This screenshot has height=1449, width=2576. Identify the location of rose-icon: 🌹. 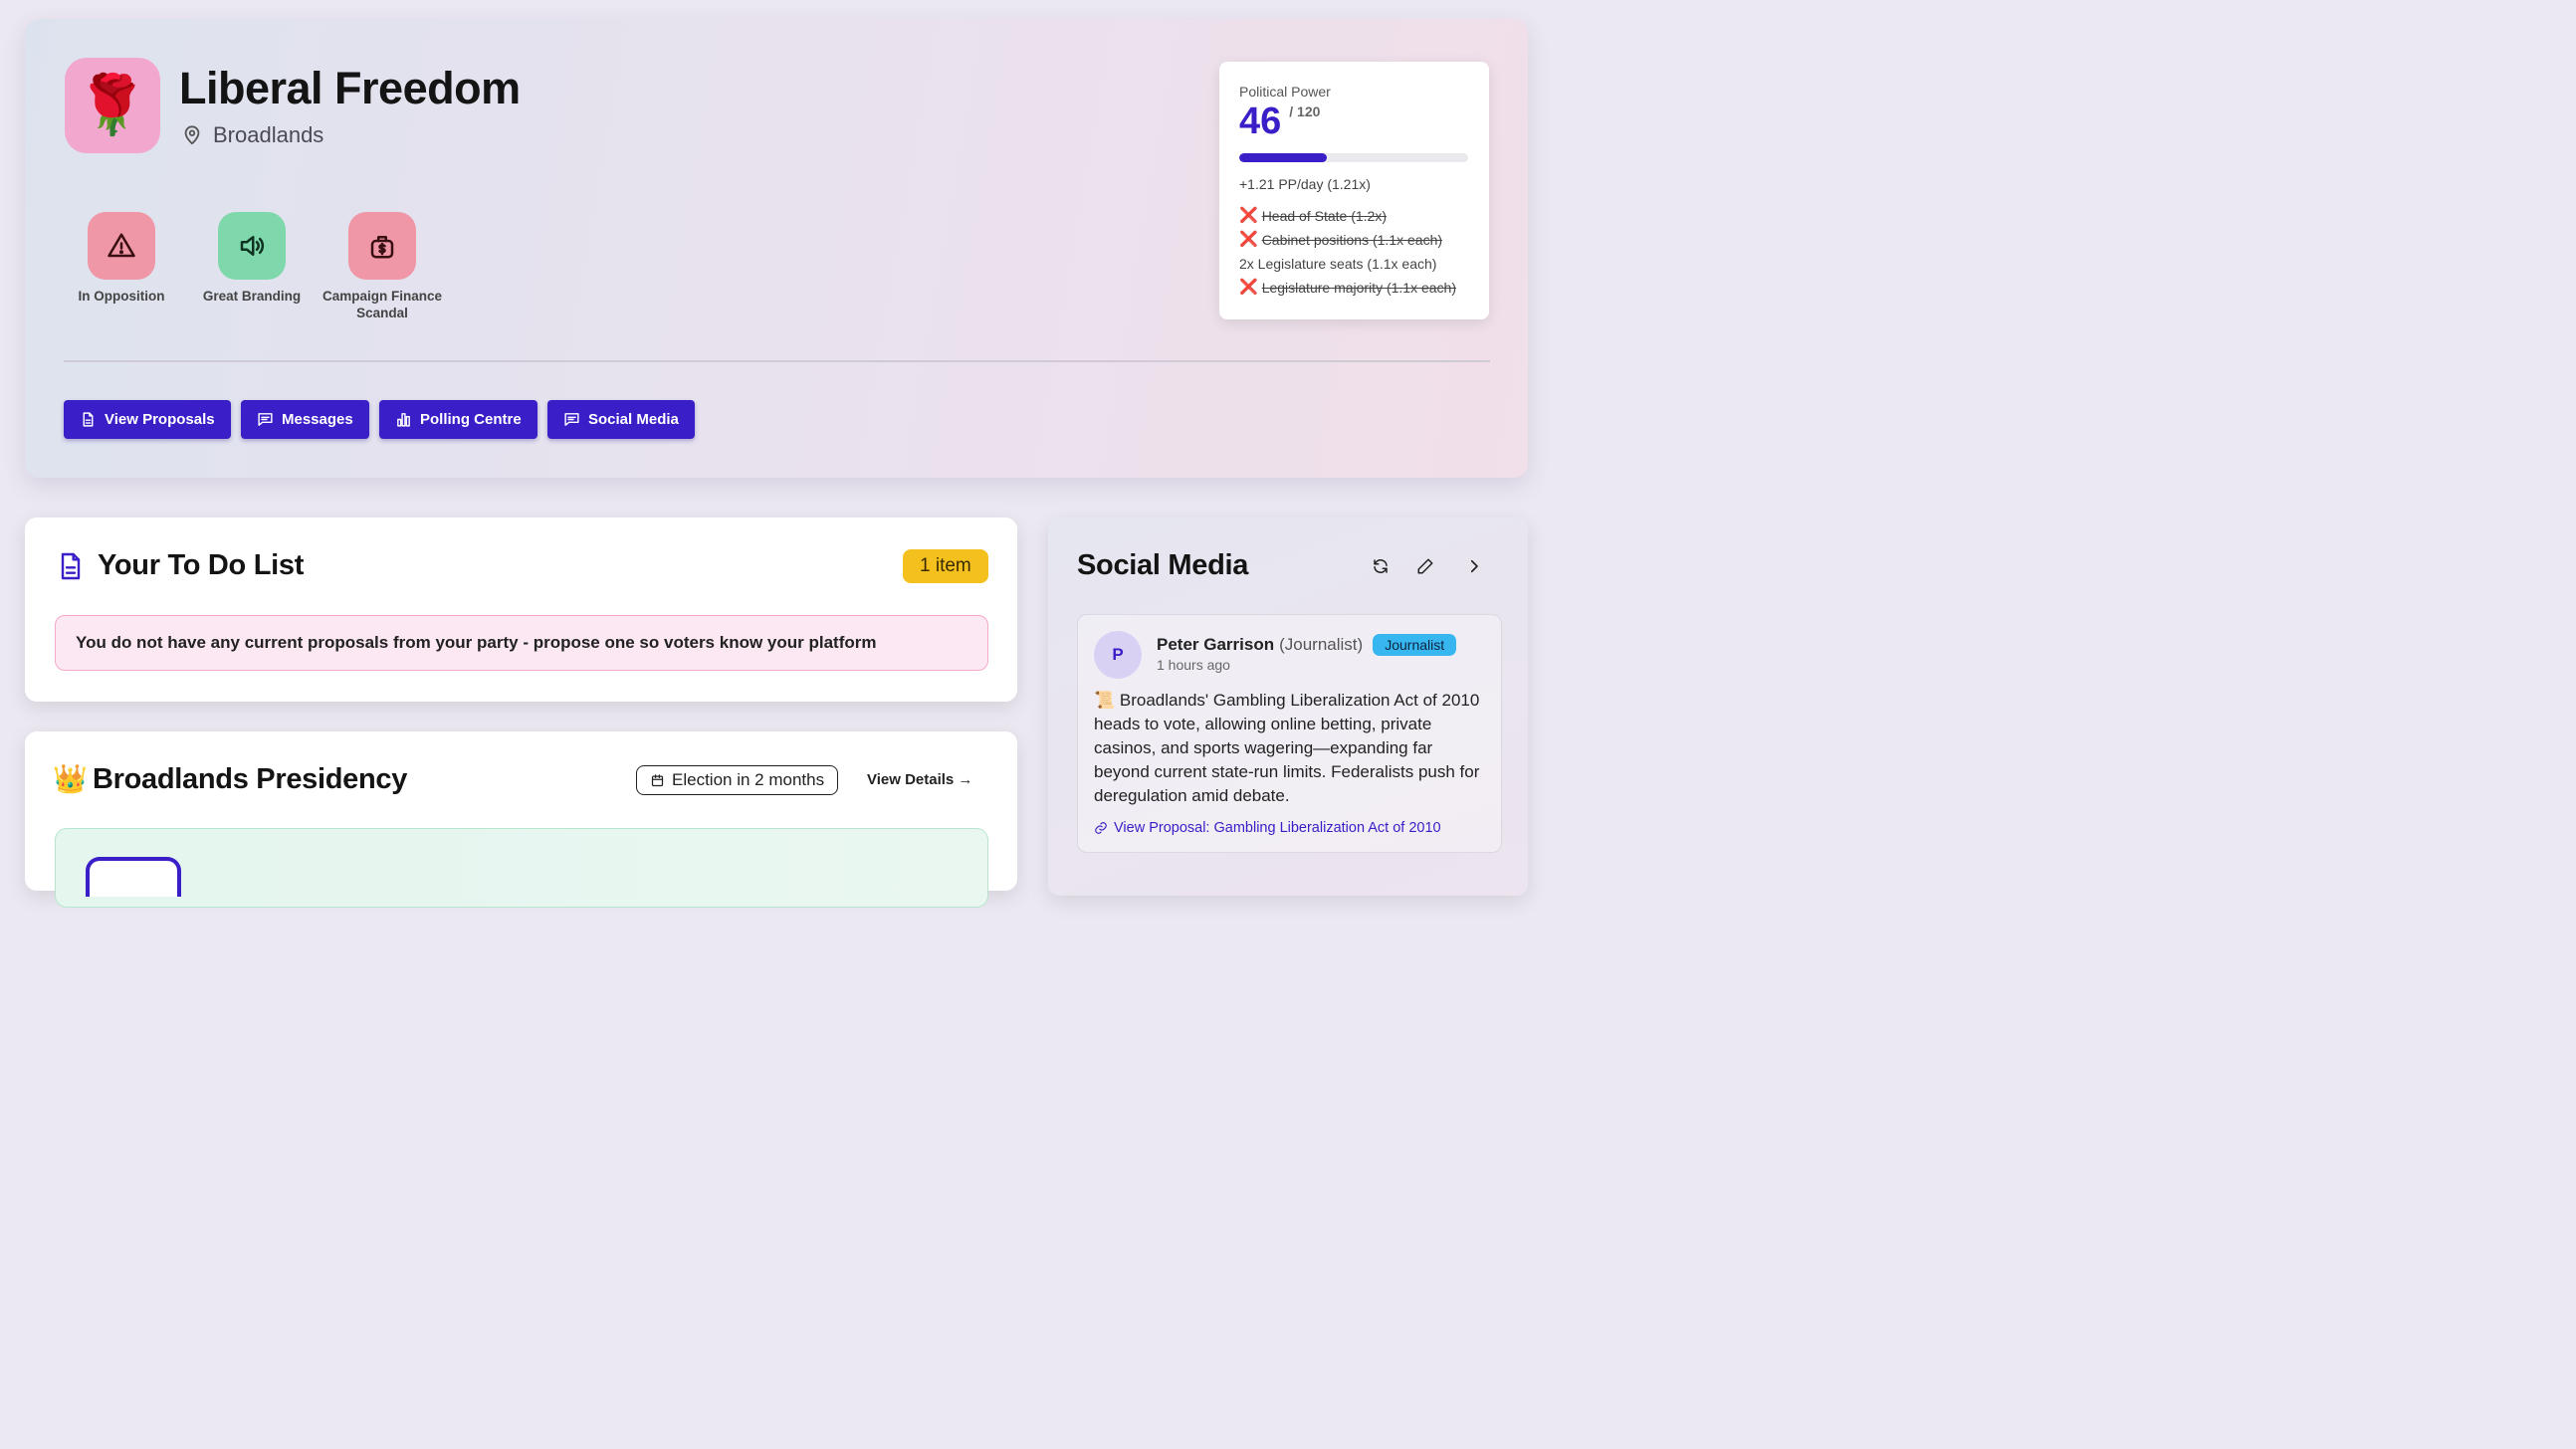
(112, 105).